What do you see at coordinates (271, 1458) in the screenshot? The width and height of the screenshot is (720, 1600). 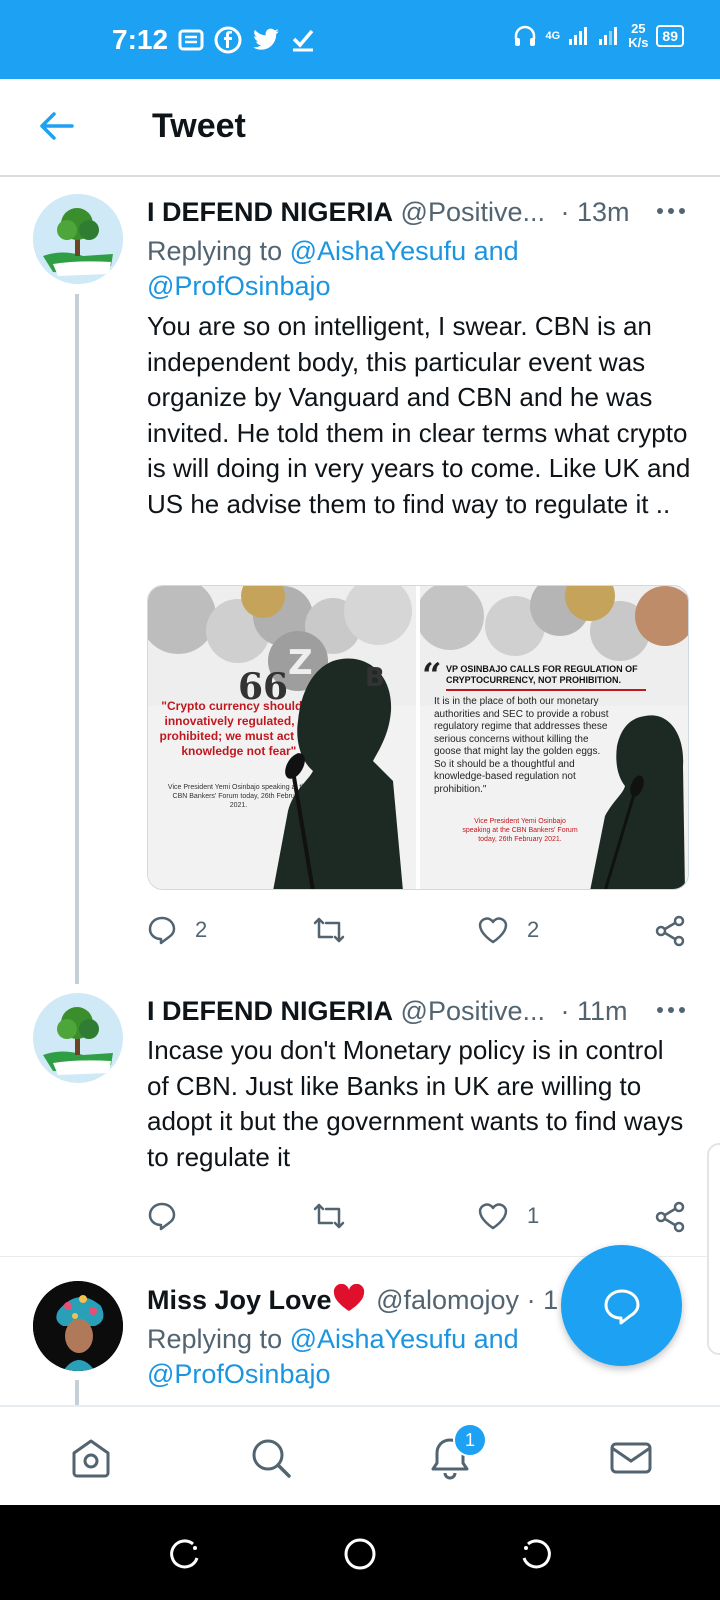 I see `search-icon` at bounding box center [271, 1458].